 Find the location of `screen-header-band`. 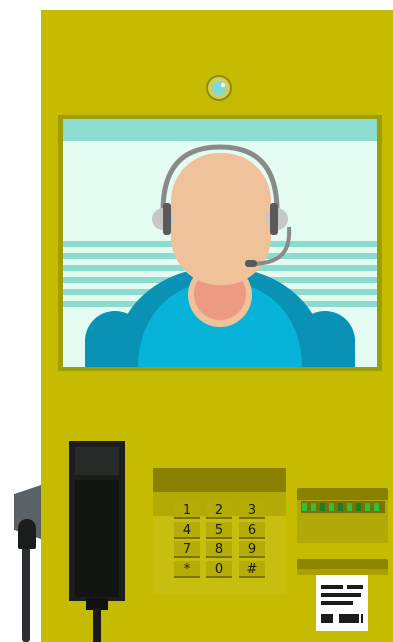

screen-header-band is located at coordinates (220, 130).